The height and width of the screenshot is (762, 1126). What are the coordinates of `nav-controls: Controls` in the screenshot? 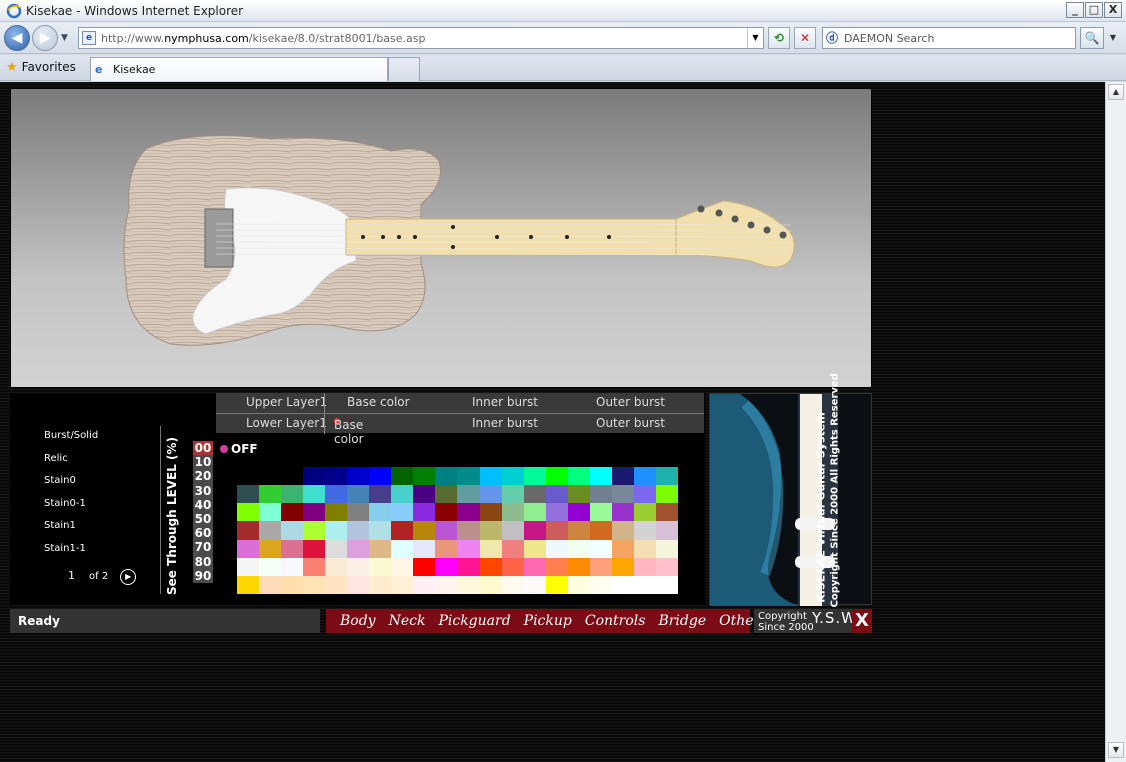 It's located at (615, 621).